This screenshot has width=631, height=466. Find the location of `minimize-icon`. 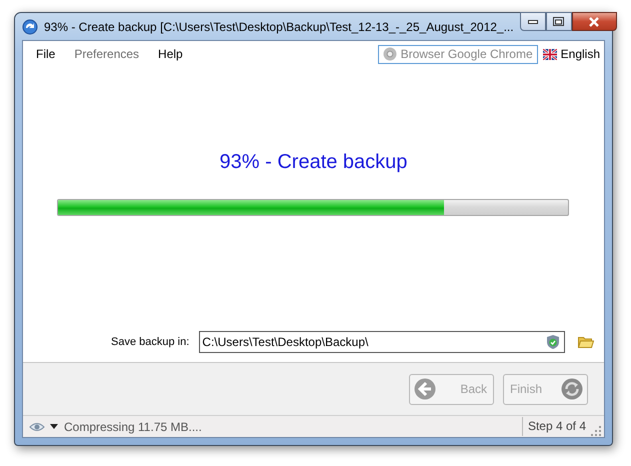

minimize-icon is located at coordinates (533, 22).